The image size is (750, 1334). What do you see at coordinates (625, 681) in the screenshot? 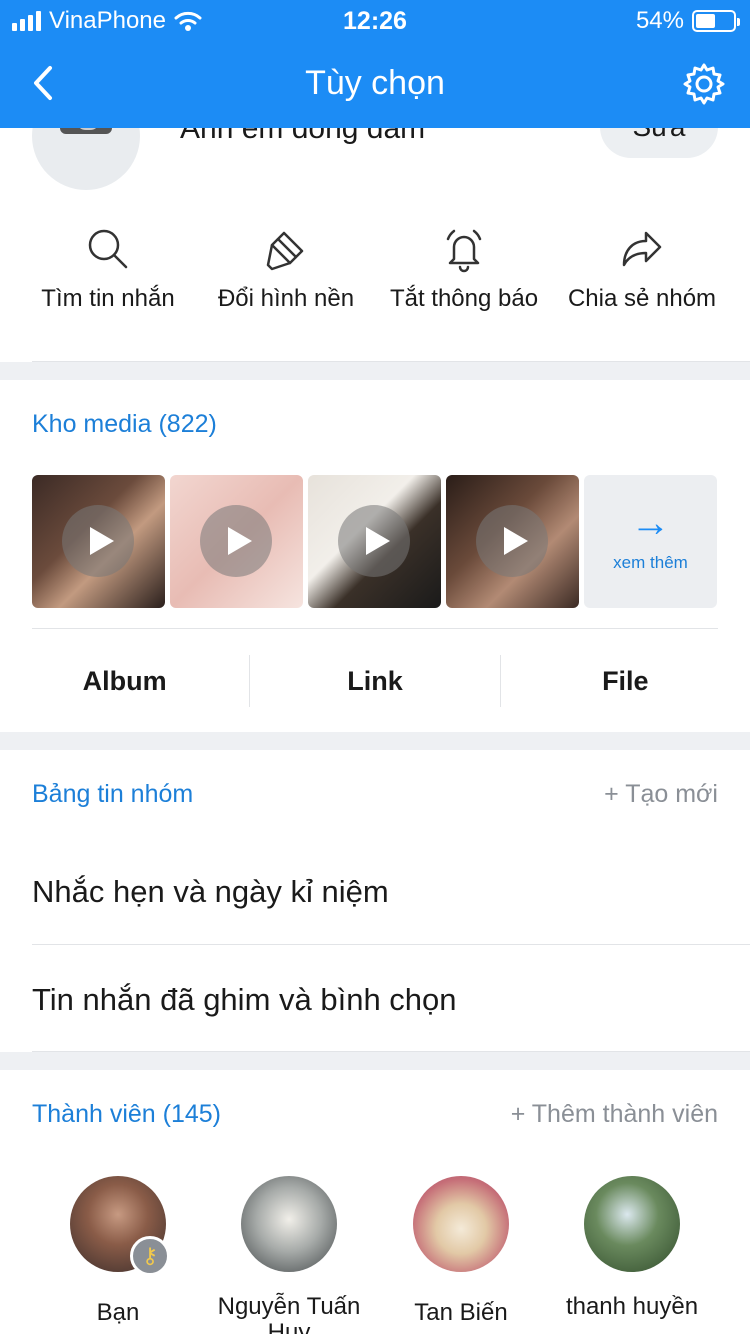
I see `tab-file: File` at bounding box center [625, 681].